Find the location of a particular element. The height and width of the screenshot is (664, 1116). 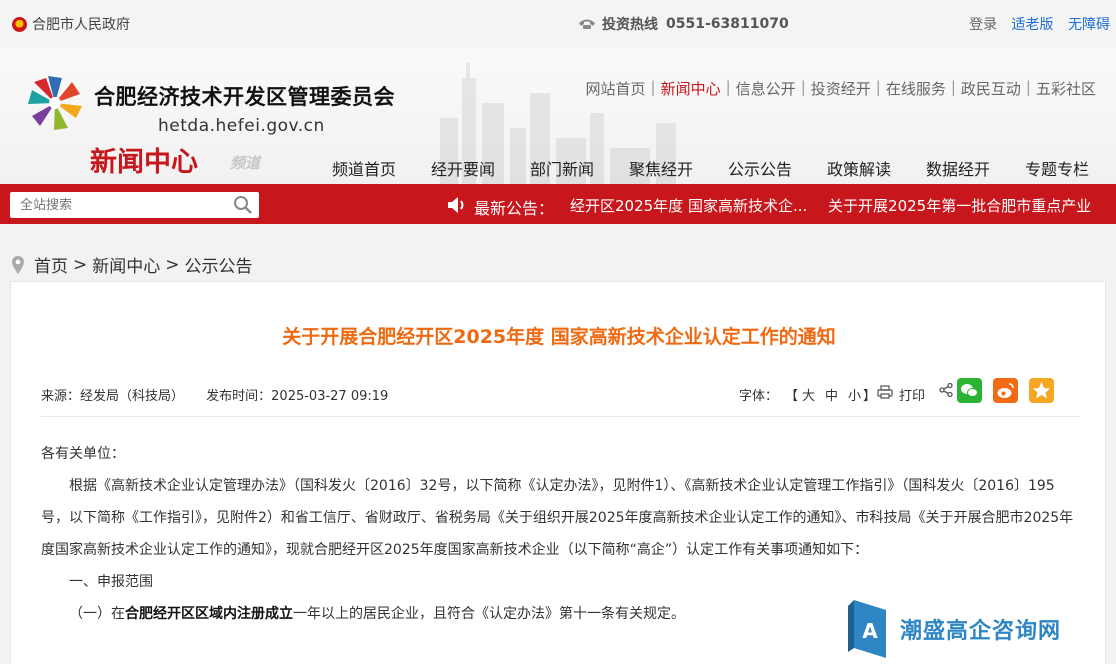

latest-notice-label: 最新公告： is located at coordinates (514, 208).